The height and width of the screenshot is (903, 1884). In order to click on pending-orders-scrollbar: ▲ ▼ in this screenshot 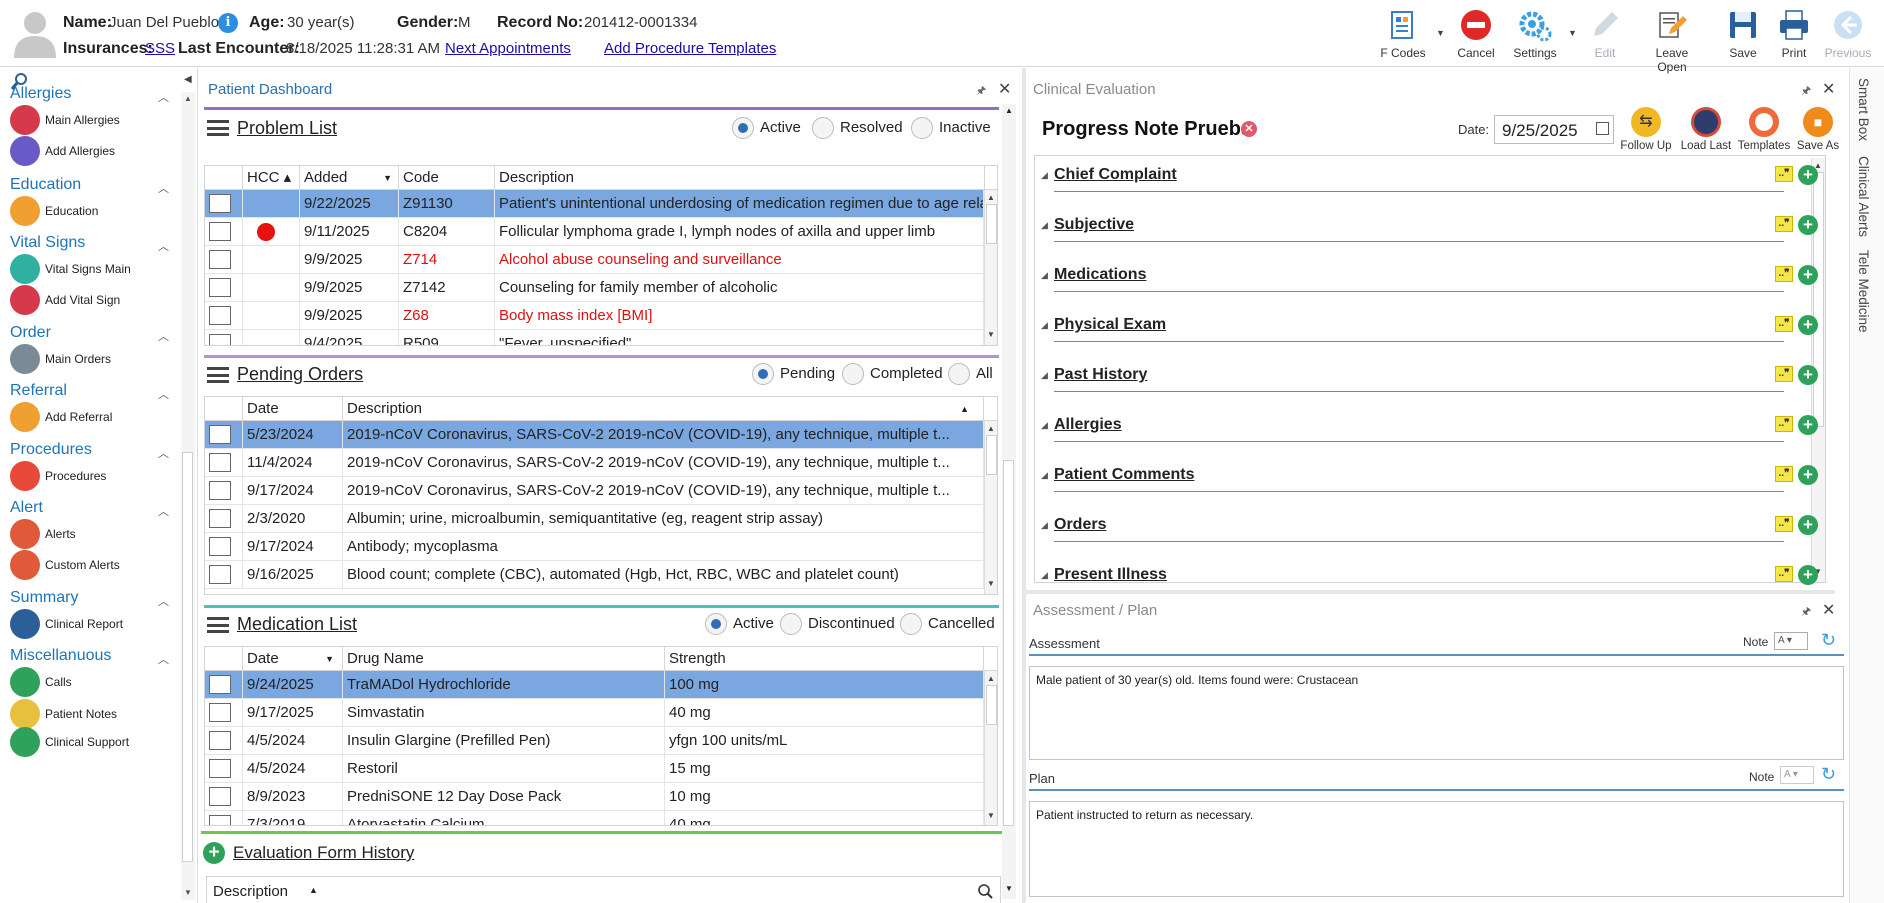, I will do `click(990, 507)`.